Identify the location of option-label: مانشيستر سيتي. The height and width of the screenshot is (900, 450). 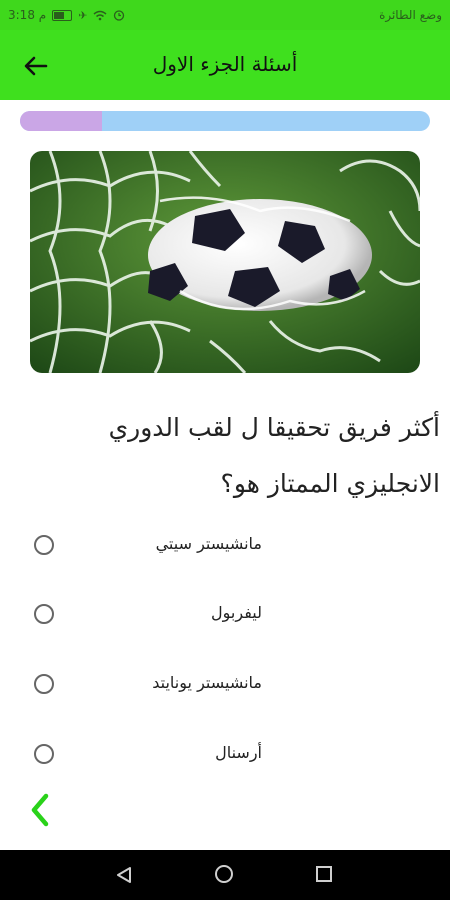
(208, 543).